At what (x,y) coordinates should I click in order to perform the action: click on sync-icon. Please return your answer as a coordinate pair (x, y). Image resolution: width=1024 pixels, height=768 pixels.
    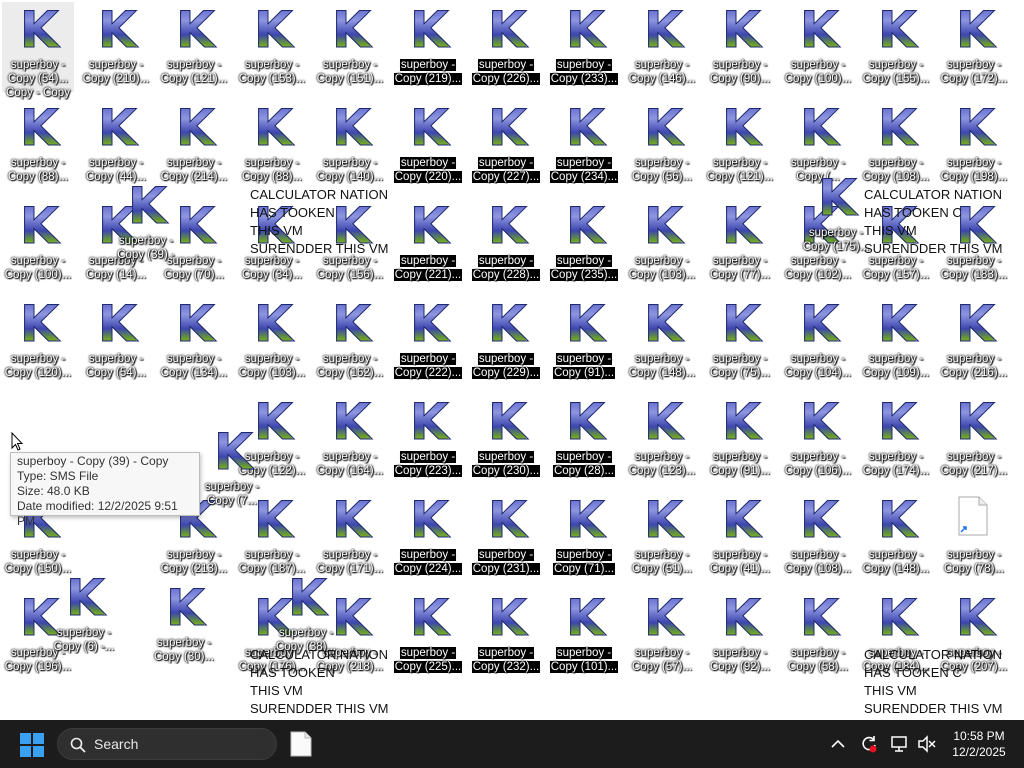
    Looking at the image, I should click on (869, 744).